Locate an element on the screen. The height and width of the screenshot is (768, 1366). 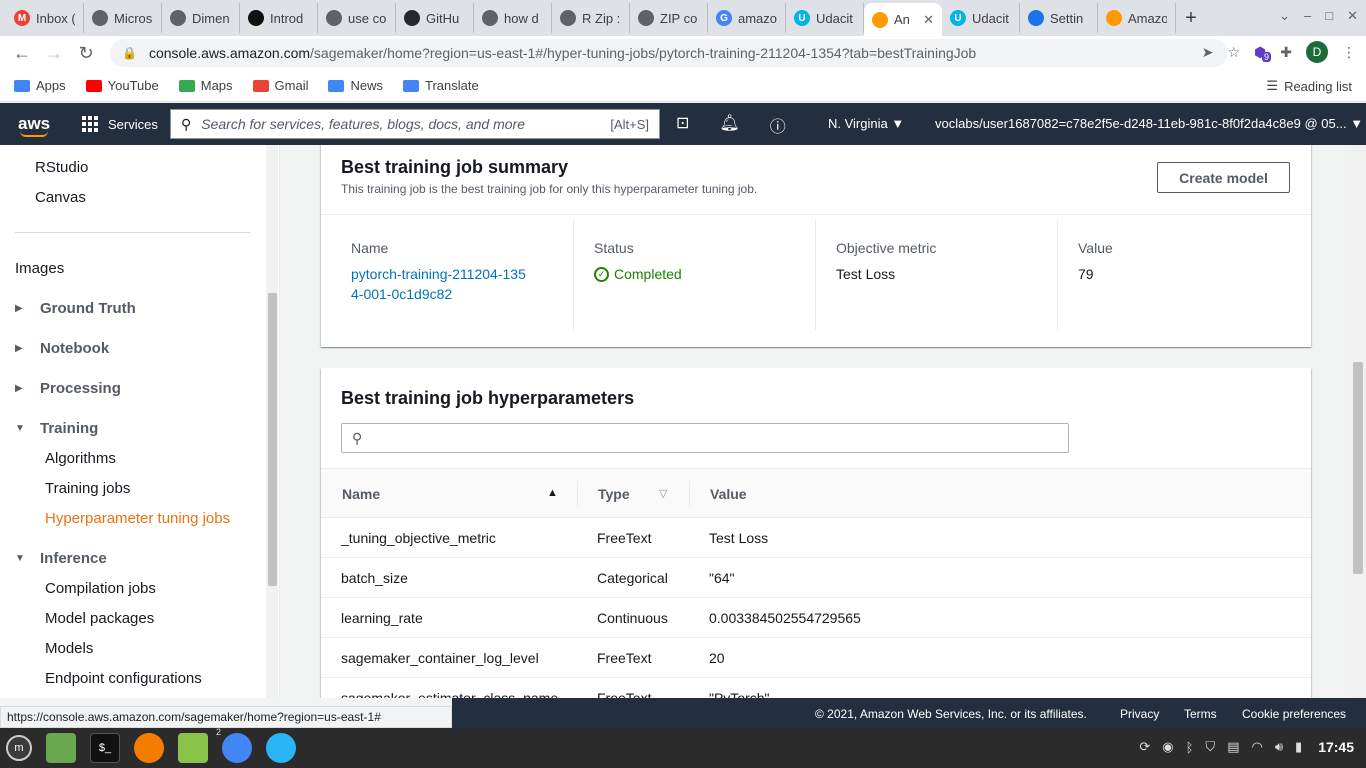
hyperparameter-search-input: ⚲ is located at coordinates (705, 438).